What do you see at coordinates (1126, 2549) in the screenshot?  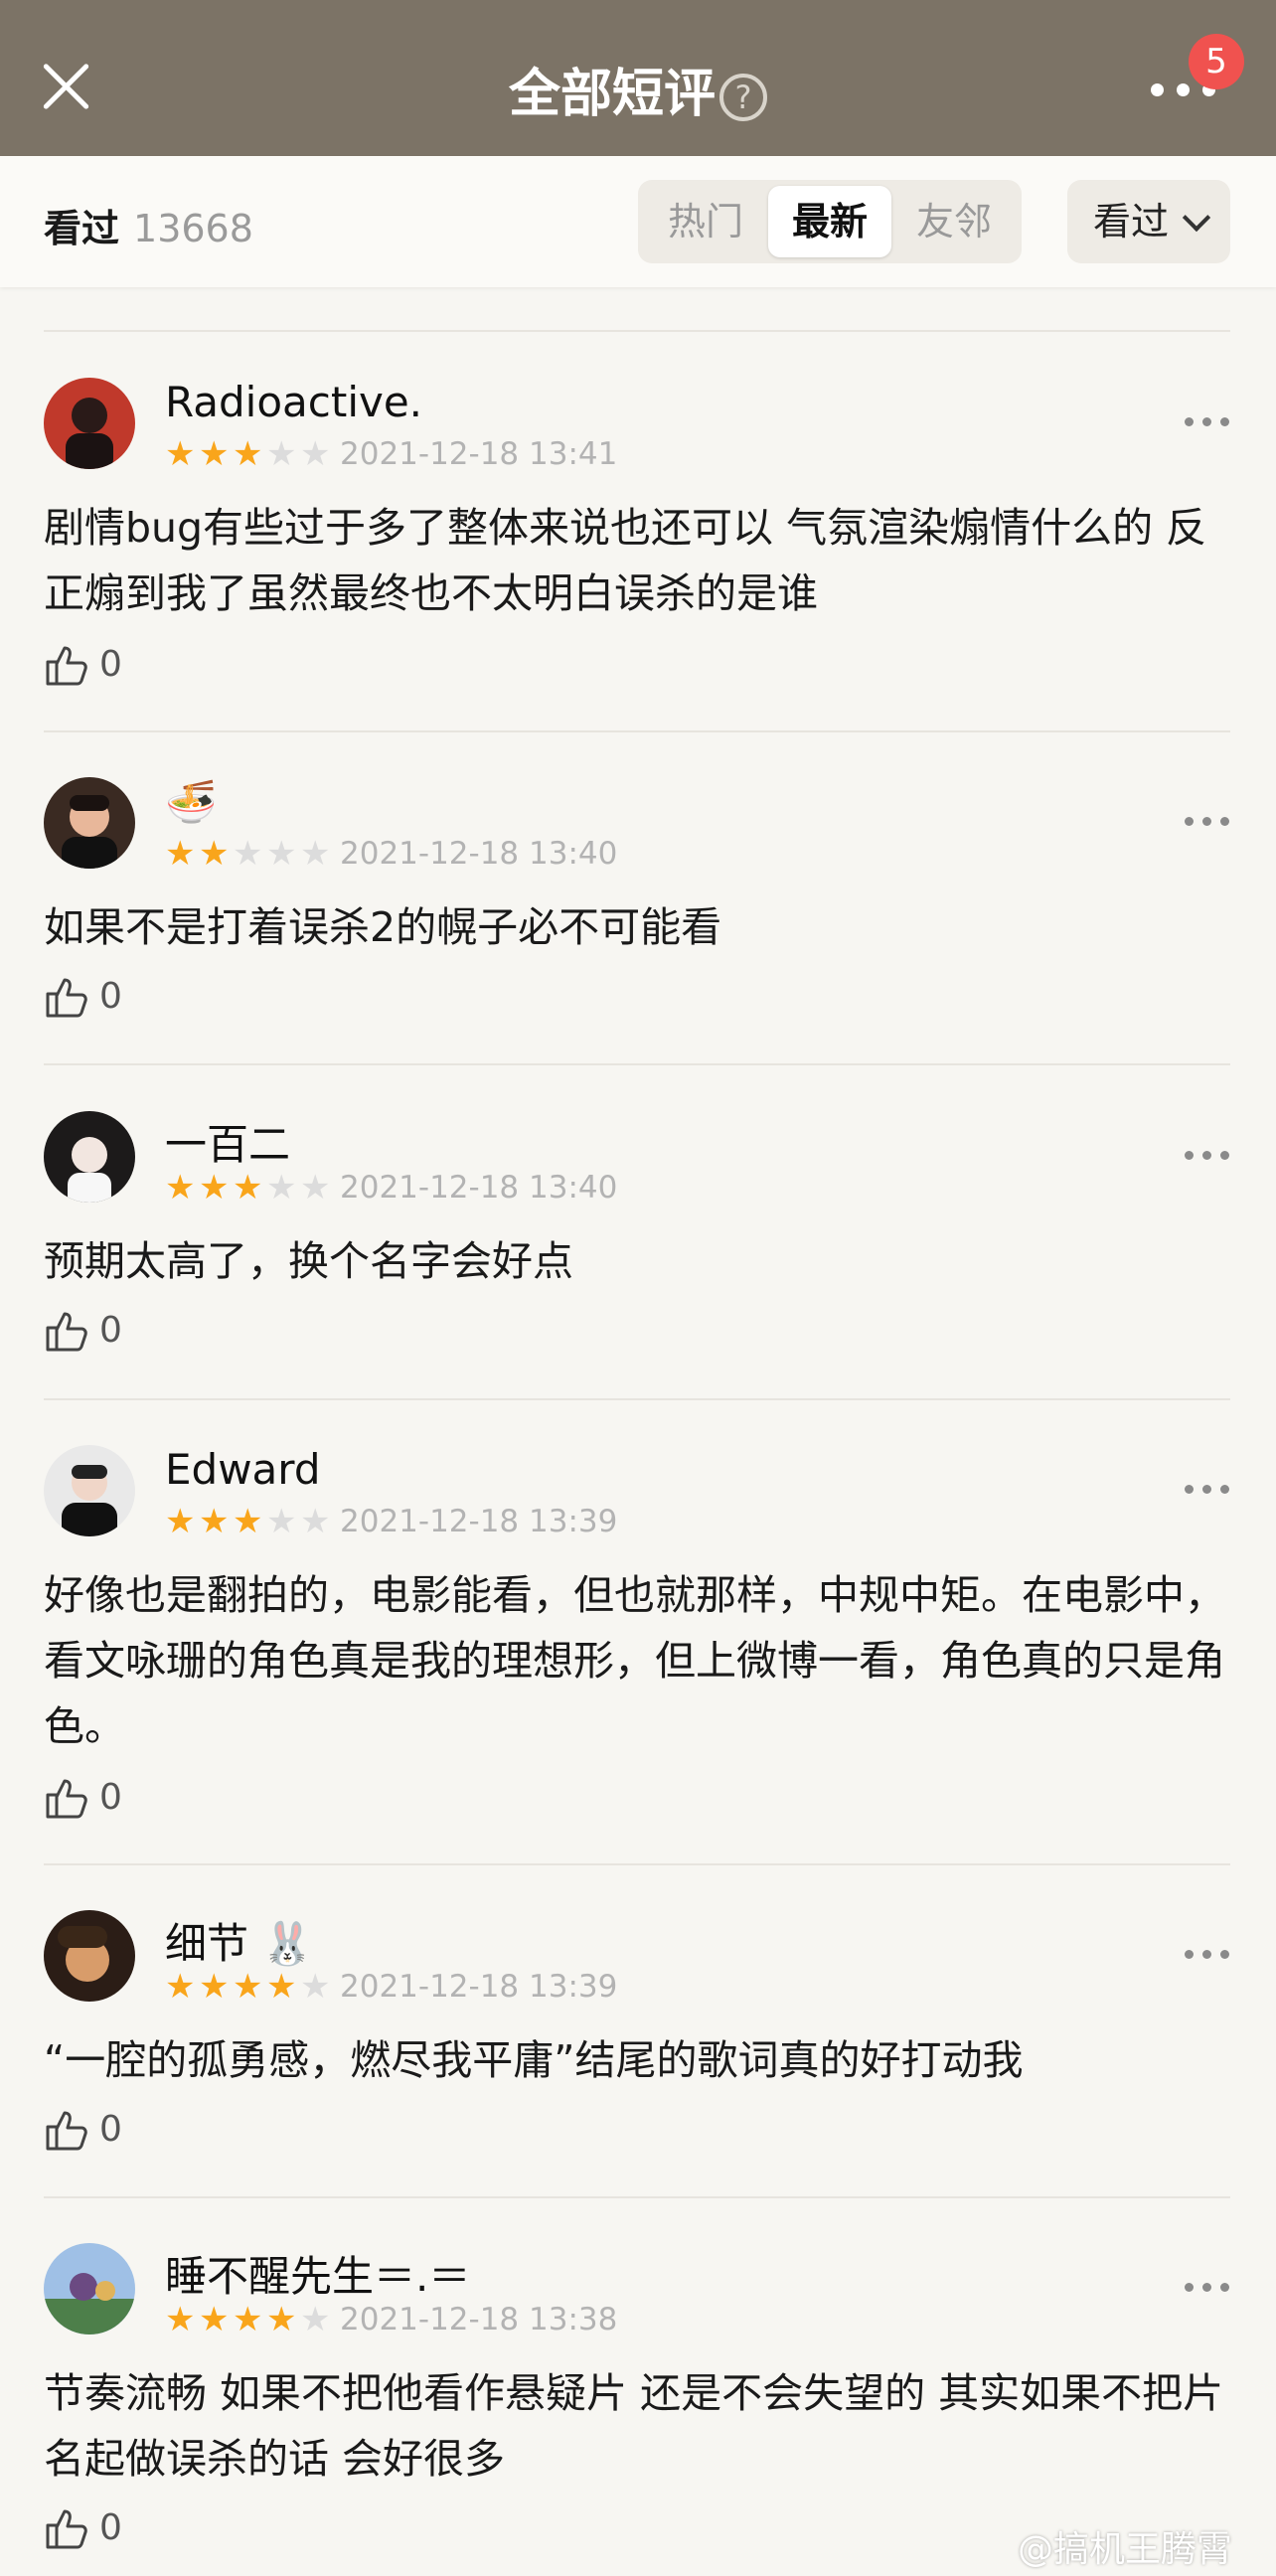 I see `watermark: @搞机王腾霄` at bounding box center [1126, 2549].